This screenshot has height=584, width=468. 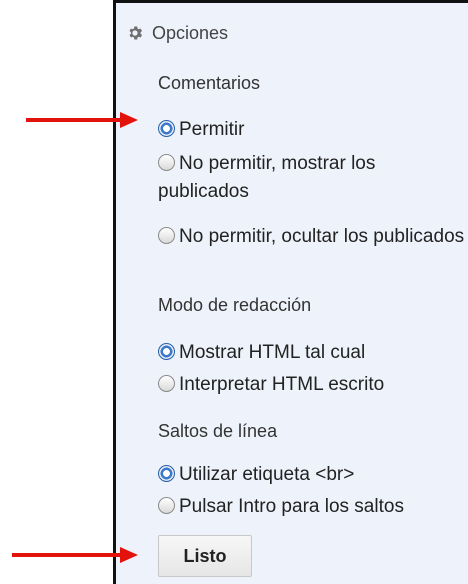 What do you see at coordinates (205, 556) in the screenshot?
I see `done-button: Listo` at bounding box center [205, 556].